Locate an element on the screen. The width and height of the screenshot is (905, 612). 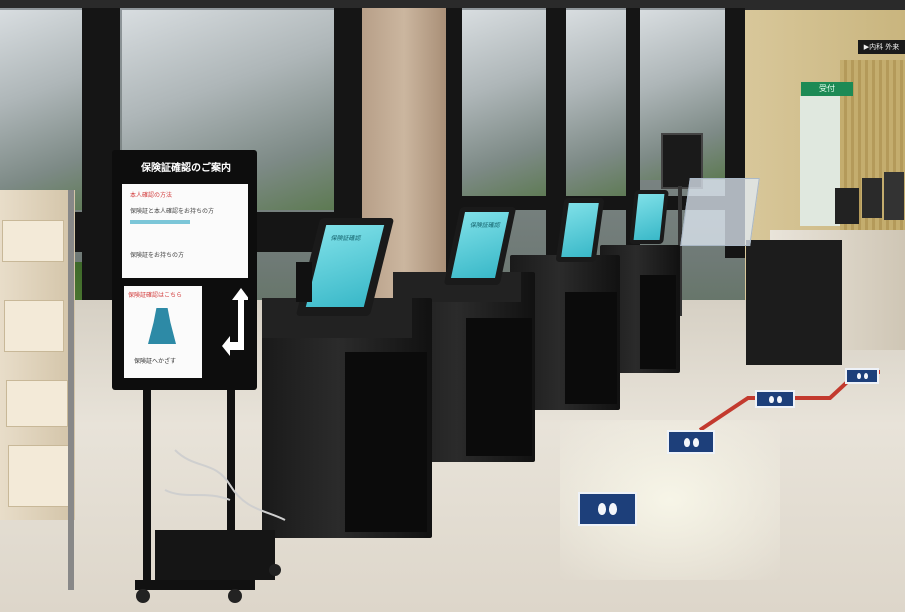
sign-bar is located at coordinates (160, 222).